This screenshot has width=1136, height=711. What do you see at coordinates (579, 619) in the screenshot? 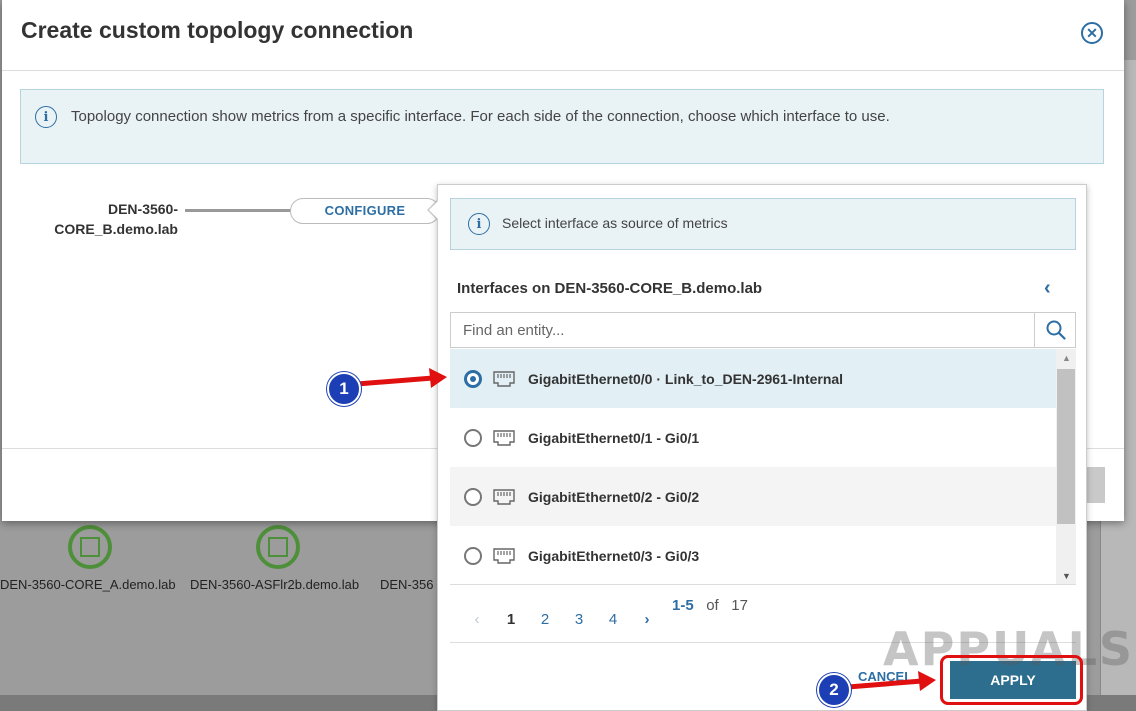
I see `page-3-button: 3` at bounding box center [579, 619].